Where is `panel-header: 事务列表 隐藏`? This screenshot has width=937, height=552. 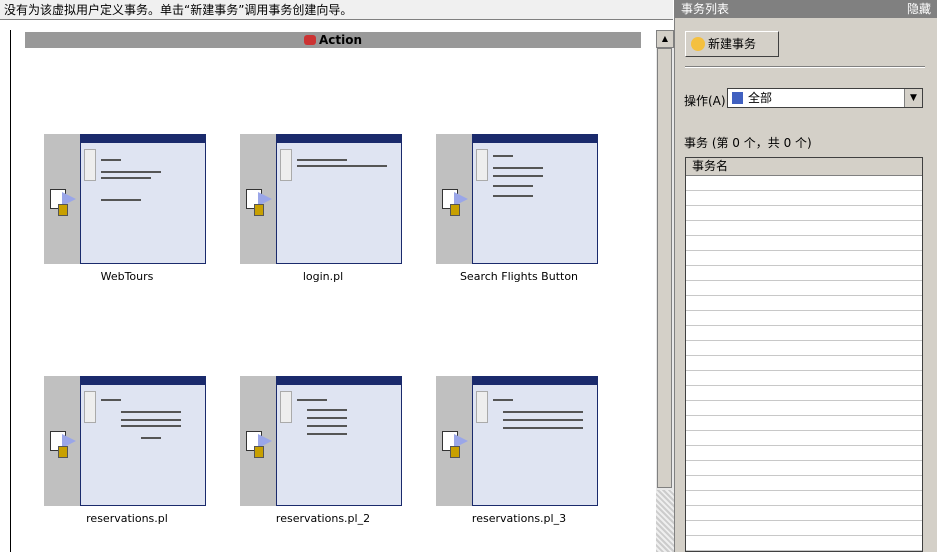
panel-header: 事务列表 隐藏 is located at coordinates (806, 9).